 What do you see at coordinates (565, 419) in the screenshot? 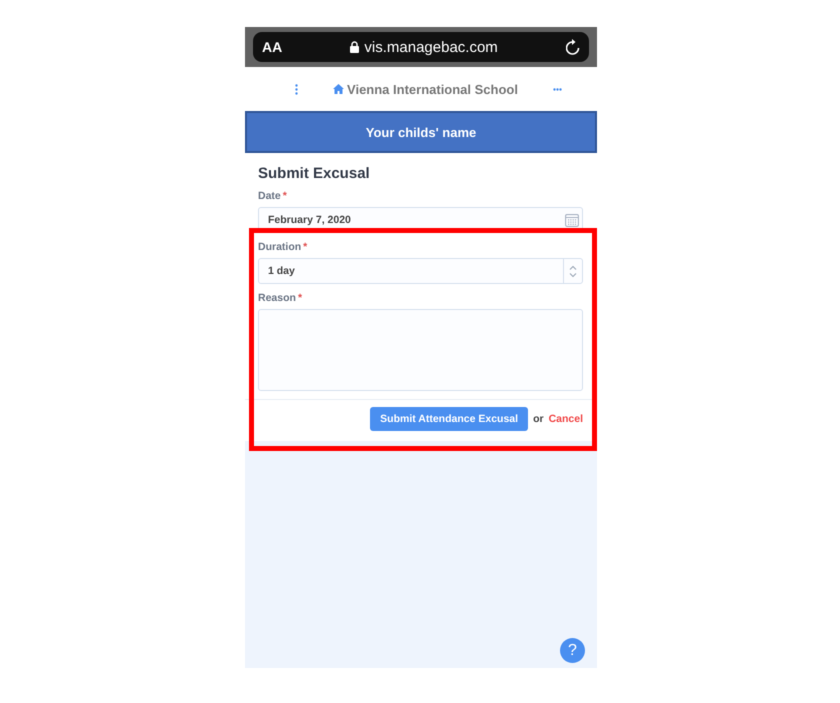
I see `cancel-link: Cancel` at bounding box center [565, 419].